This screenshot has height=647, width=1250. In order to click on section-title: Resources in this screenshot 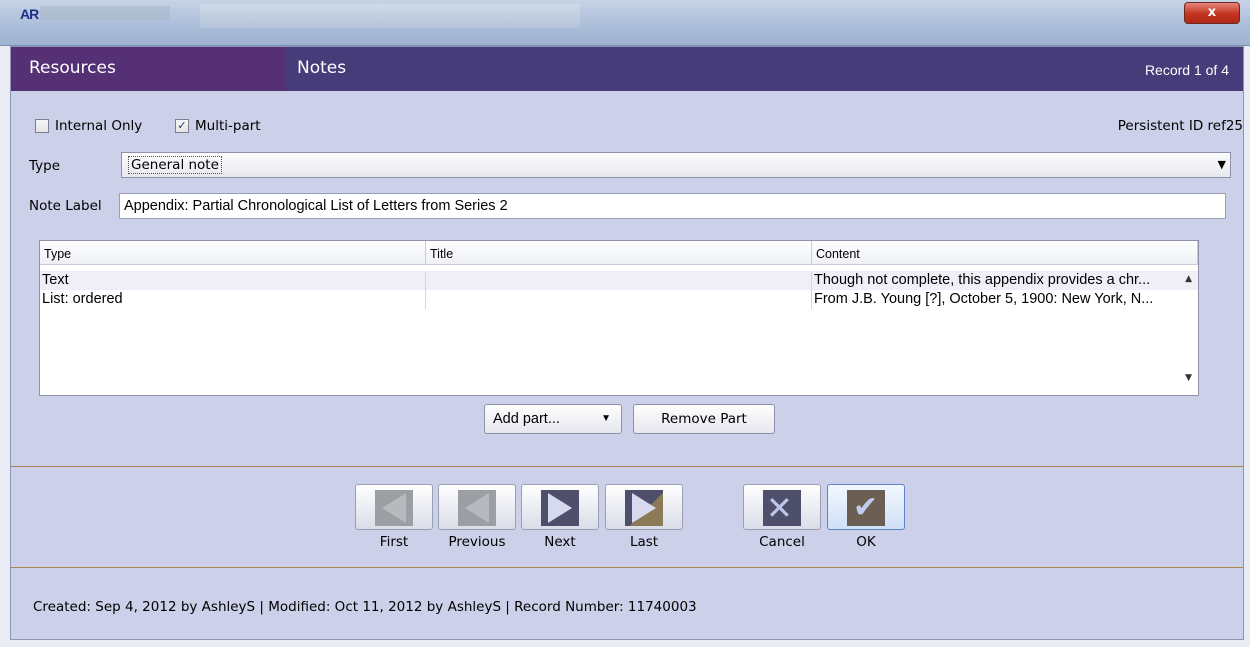, I will do `click(72, 68)`.